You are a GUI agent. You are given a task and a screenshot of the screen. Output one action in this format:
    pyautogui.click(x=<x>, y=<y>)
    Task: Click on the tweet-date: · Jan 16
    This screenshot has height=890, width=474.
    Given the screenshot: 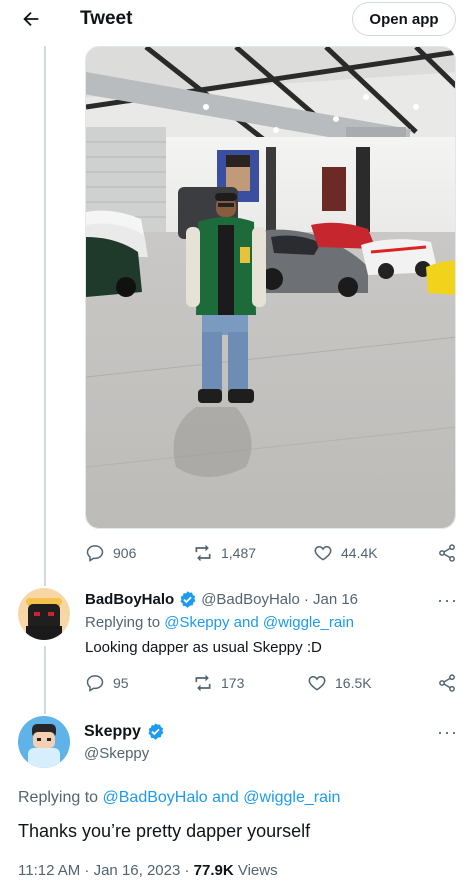 What is the action you would take?
    pyautogui.click(x=331, y=599)
    